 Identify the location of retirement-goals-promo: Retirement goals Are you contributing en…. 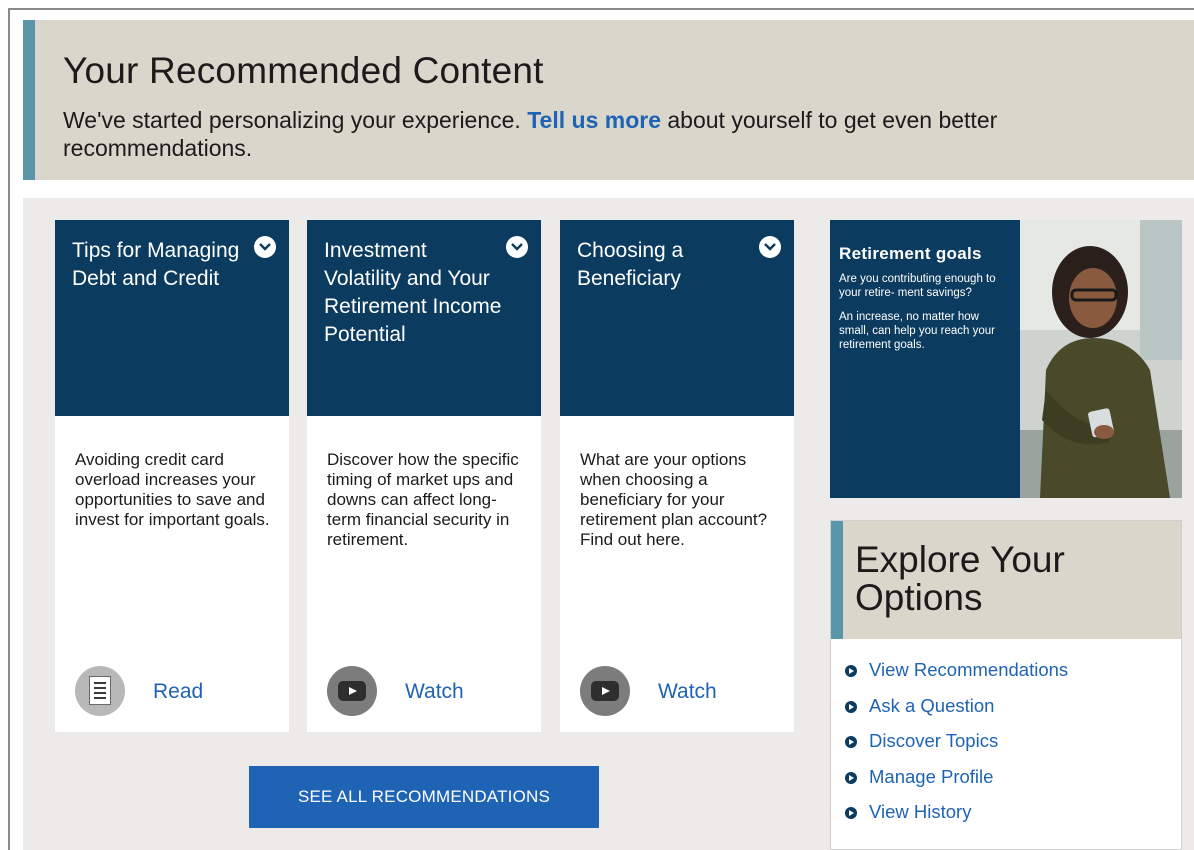
(1006, 359).